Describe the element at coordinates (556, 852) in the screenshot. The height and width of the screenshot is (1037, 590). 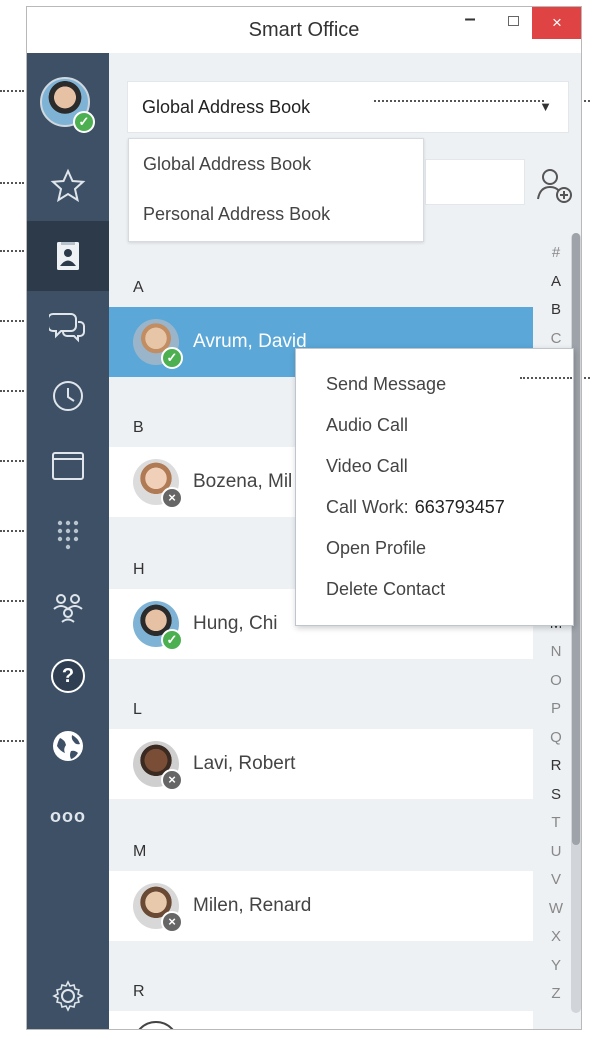
I see `alpha-letter: U` at that location.